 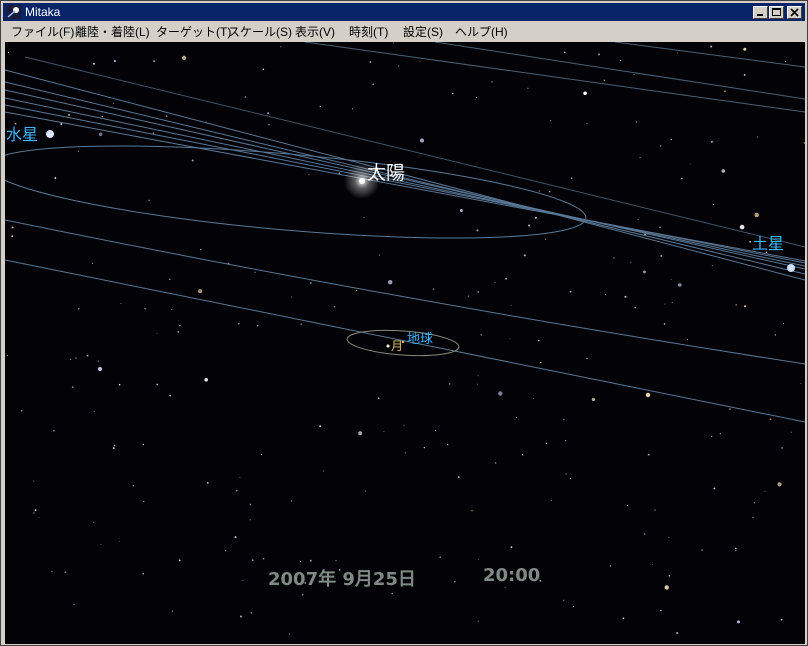 I want to click on menu-takeoff: 離陸・着陸(L), so click(x=112, y=32).